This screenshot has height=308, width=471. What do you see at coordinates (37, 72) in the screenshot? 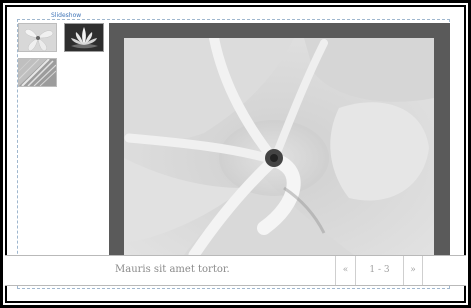
I see `thumbnail-leaf` at bounding box center [37, 72].